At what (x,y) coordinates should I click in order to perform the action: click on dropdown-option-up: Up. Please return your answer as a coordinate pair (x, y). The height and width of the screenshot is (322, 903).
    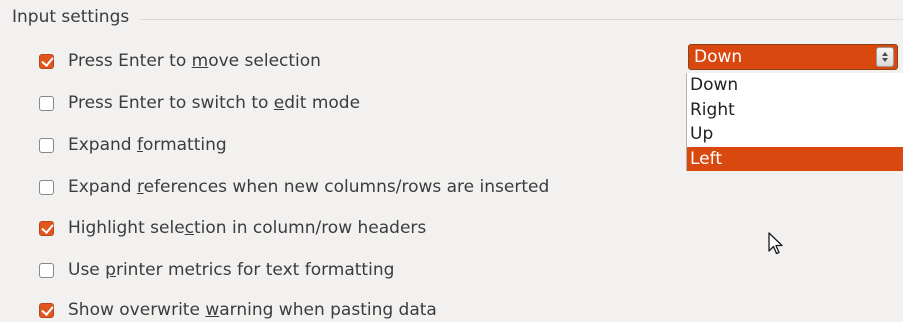
    Looking at the image, I should click on (795, 134).